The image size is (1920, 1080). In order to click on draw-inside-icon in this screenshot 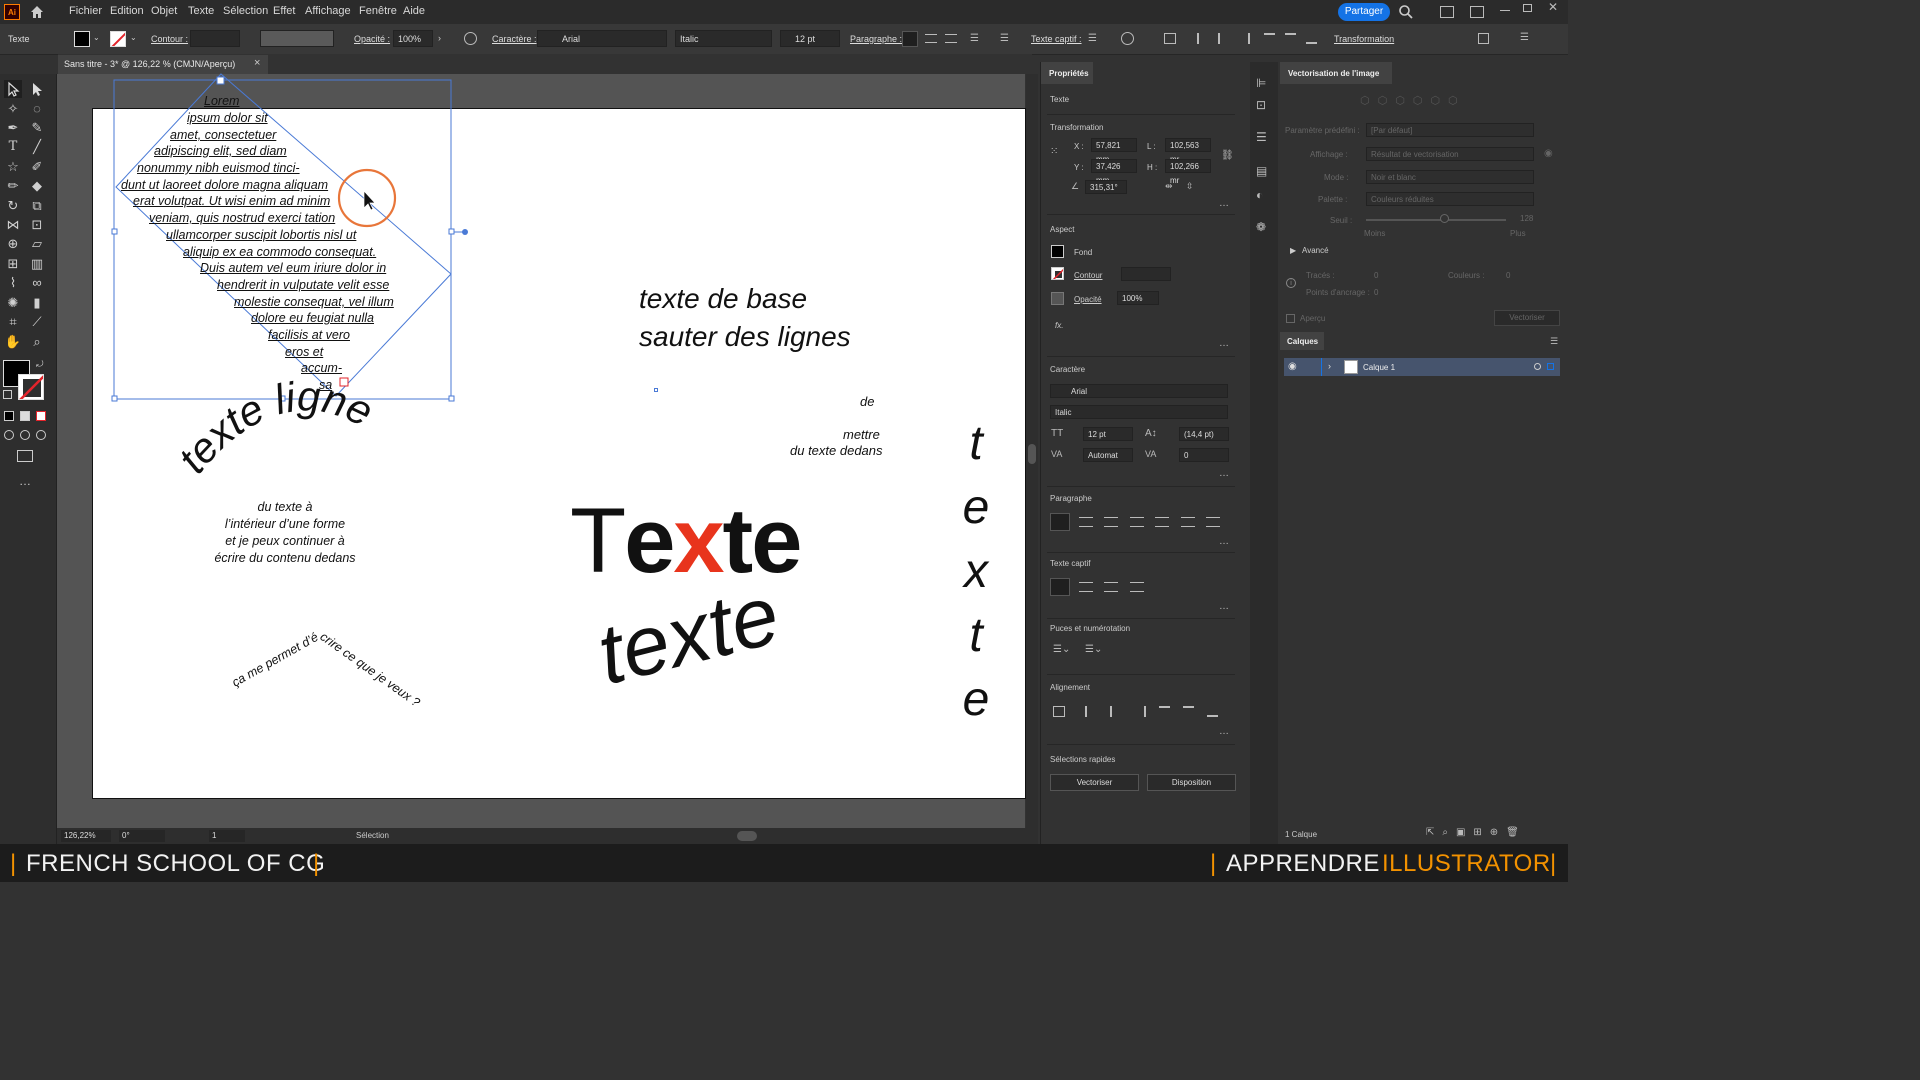, I will do `click(41, 435)`.